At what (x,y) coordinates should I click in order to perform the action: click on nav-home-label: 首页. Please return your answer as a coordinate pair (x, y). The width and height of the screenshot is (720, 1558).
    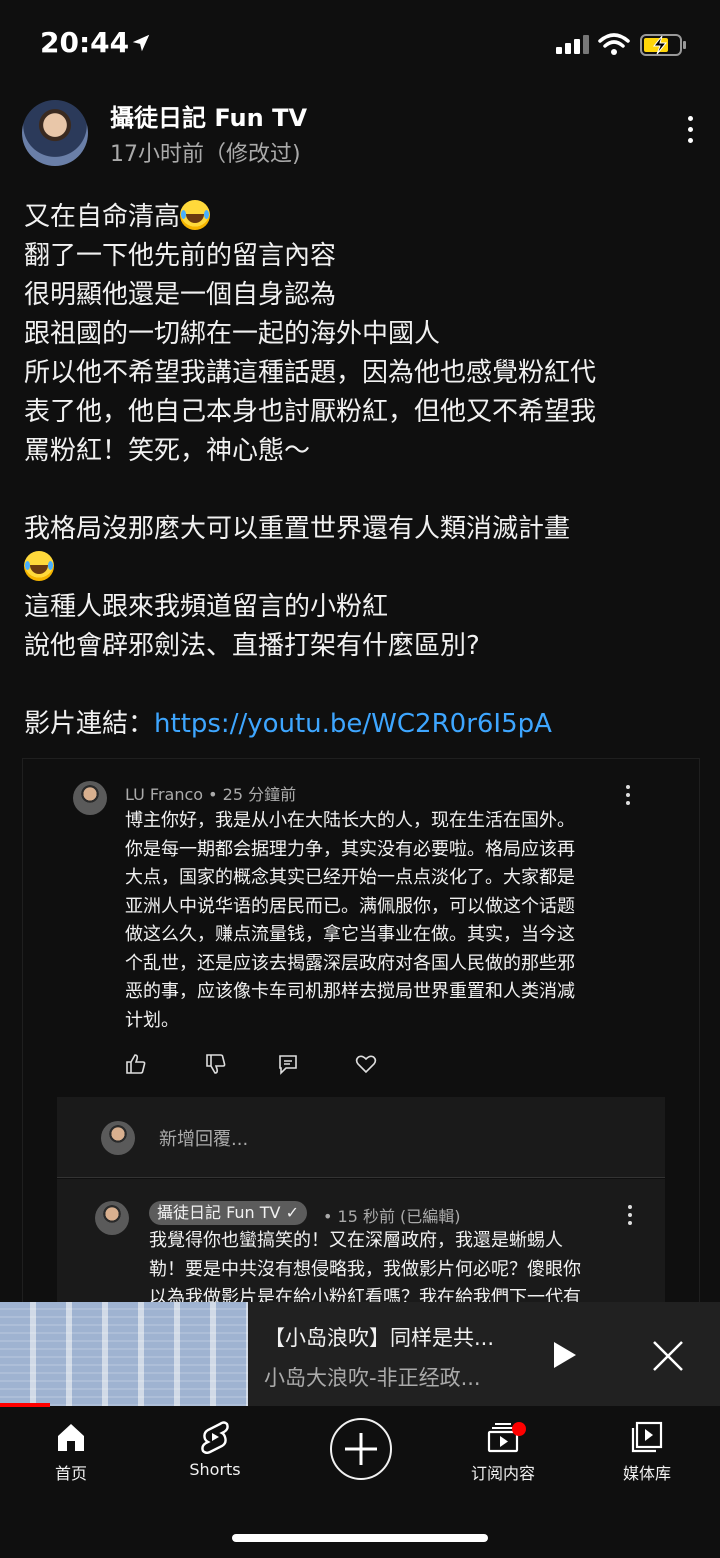
    Looking at the image, I should click on (70, 1473).